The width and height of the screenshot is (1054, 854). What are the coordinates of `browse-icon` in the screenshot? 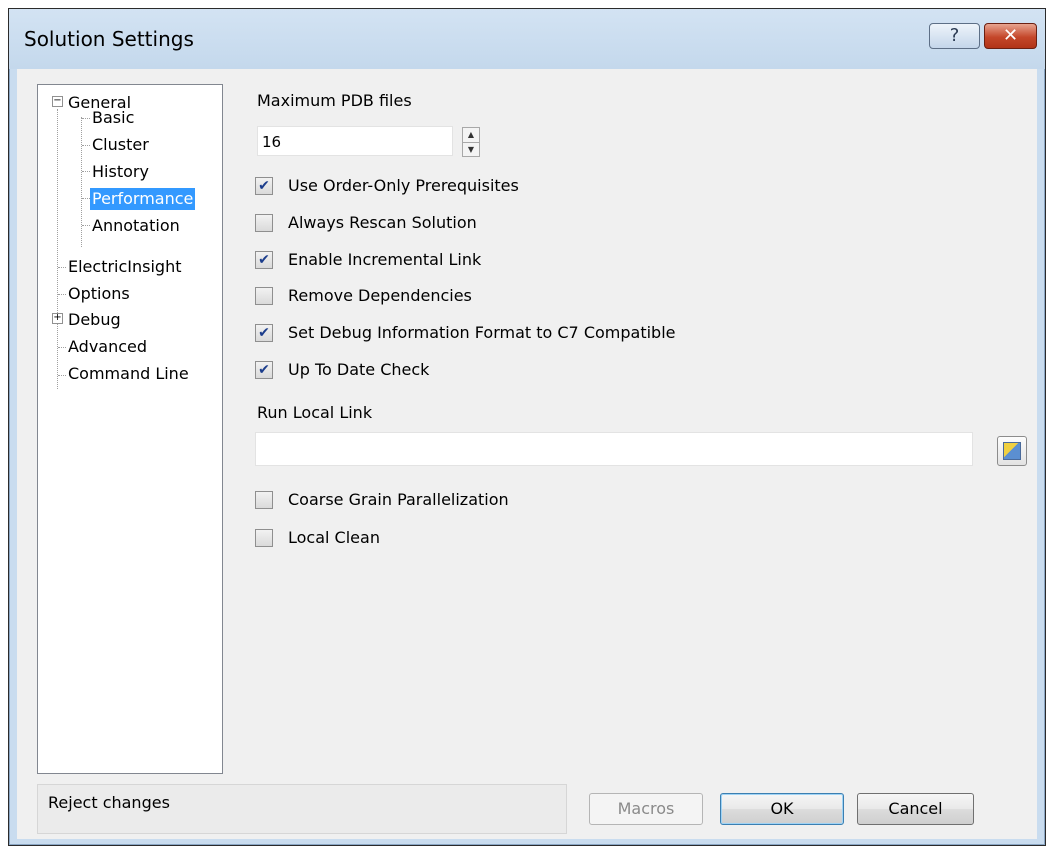 It's located at (1012, 450).